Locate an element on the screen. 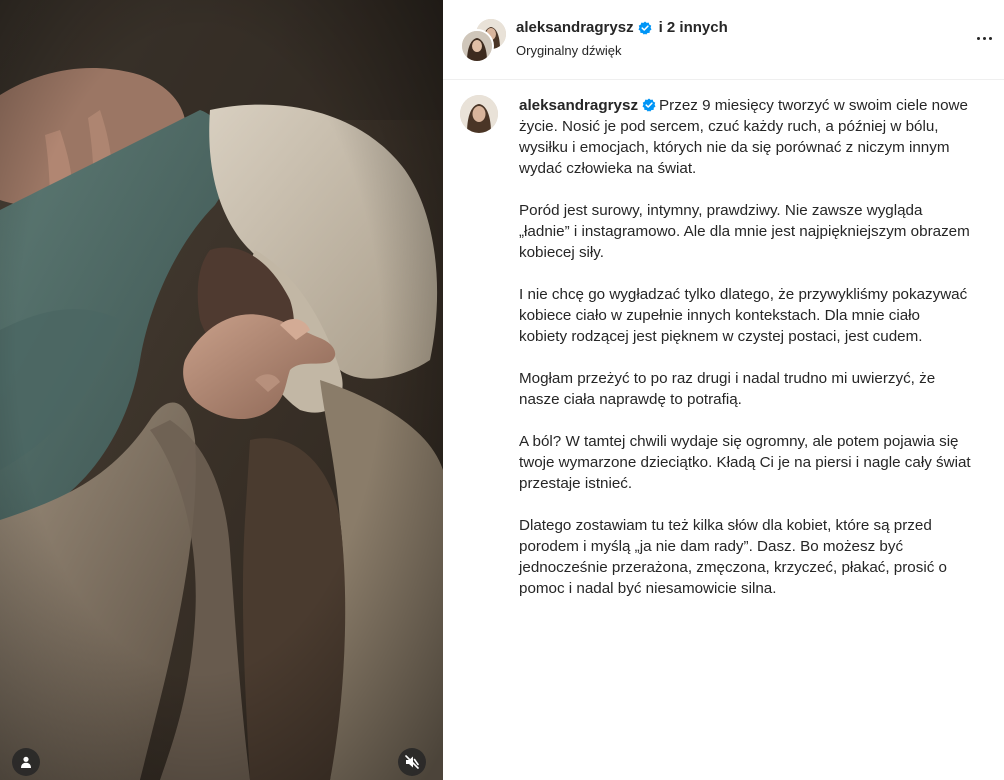  tagged-users-button is located at coordinates (26, 762).